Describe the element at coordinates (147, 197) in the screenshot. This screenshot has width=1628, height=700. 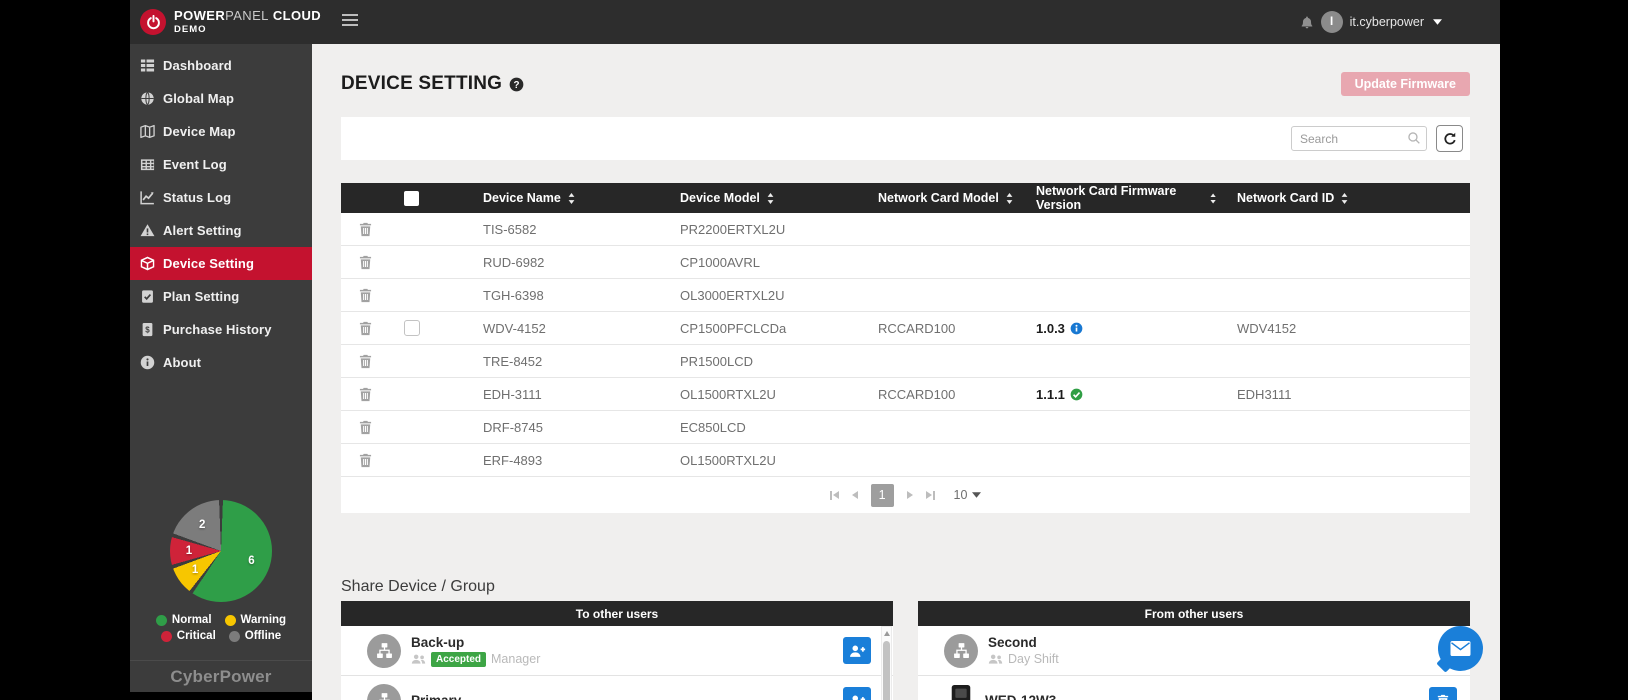
I see `status-log-icon` at that location.